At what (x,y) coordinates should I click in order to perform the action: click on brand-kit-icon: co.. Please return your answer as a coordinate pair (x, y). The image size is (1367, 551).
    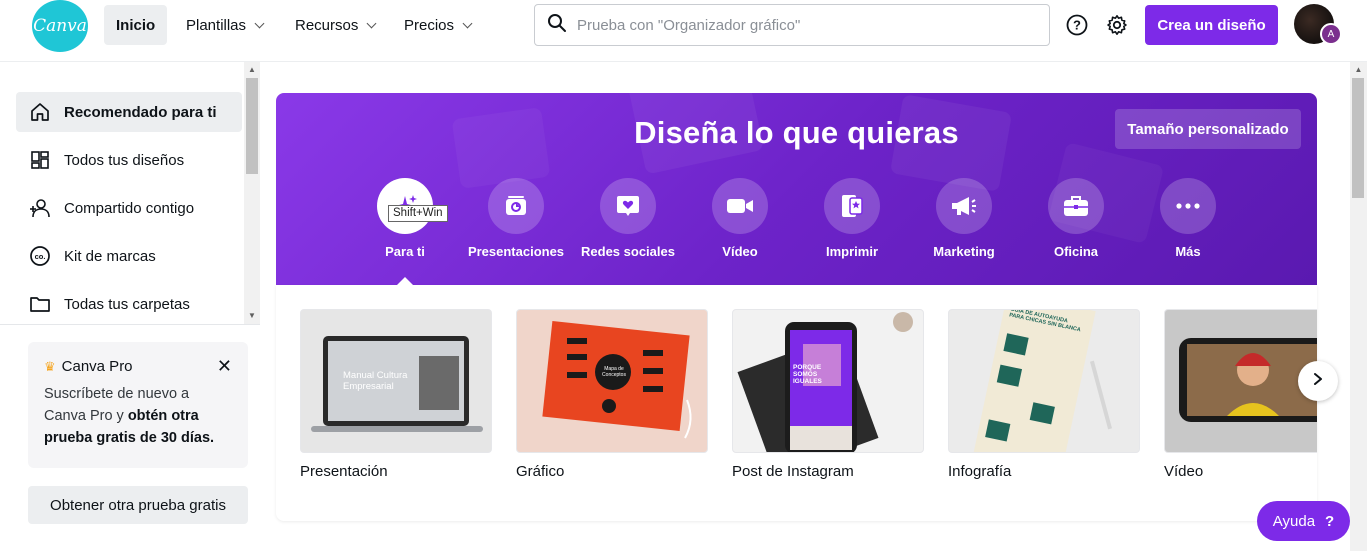
    Looking at the image, I should click on (40, 256).